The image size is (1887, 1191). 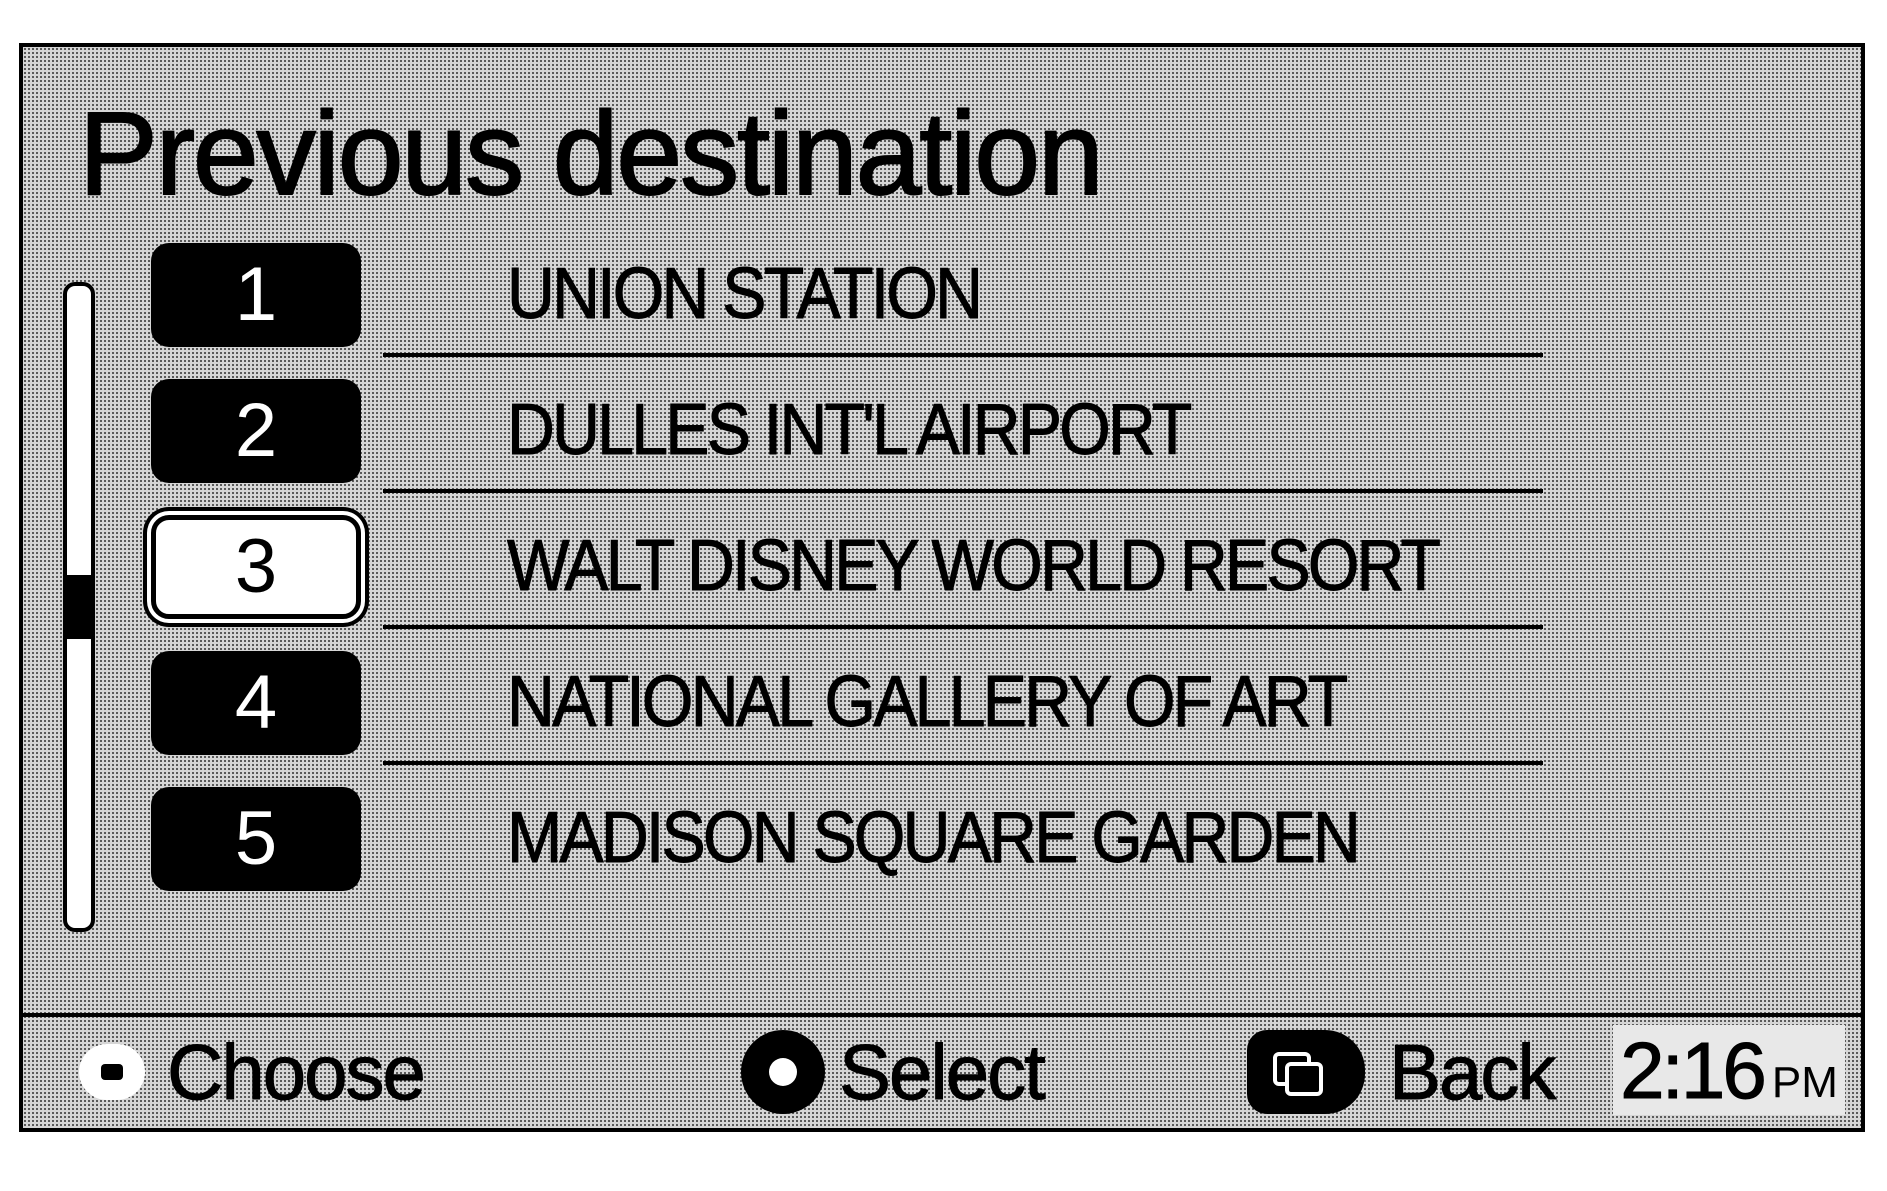 I want to click on list-item: 2 DULLES INT'L AIRPORT, so click(x=946, y=437).